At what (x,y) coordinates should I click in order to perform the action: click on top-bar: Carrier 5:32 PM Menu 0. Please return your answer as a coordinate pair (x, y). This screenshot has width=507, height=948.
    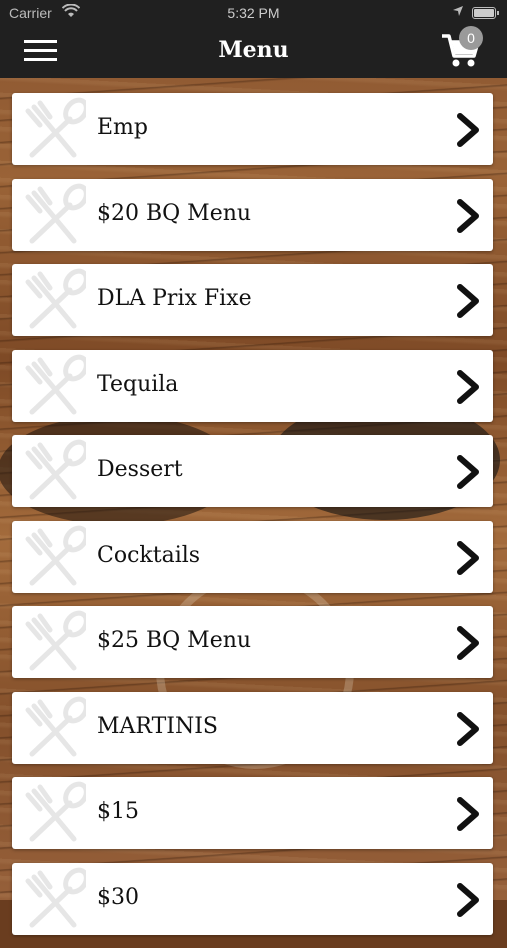
    Looking at the image, I should click on (253, 39).